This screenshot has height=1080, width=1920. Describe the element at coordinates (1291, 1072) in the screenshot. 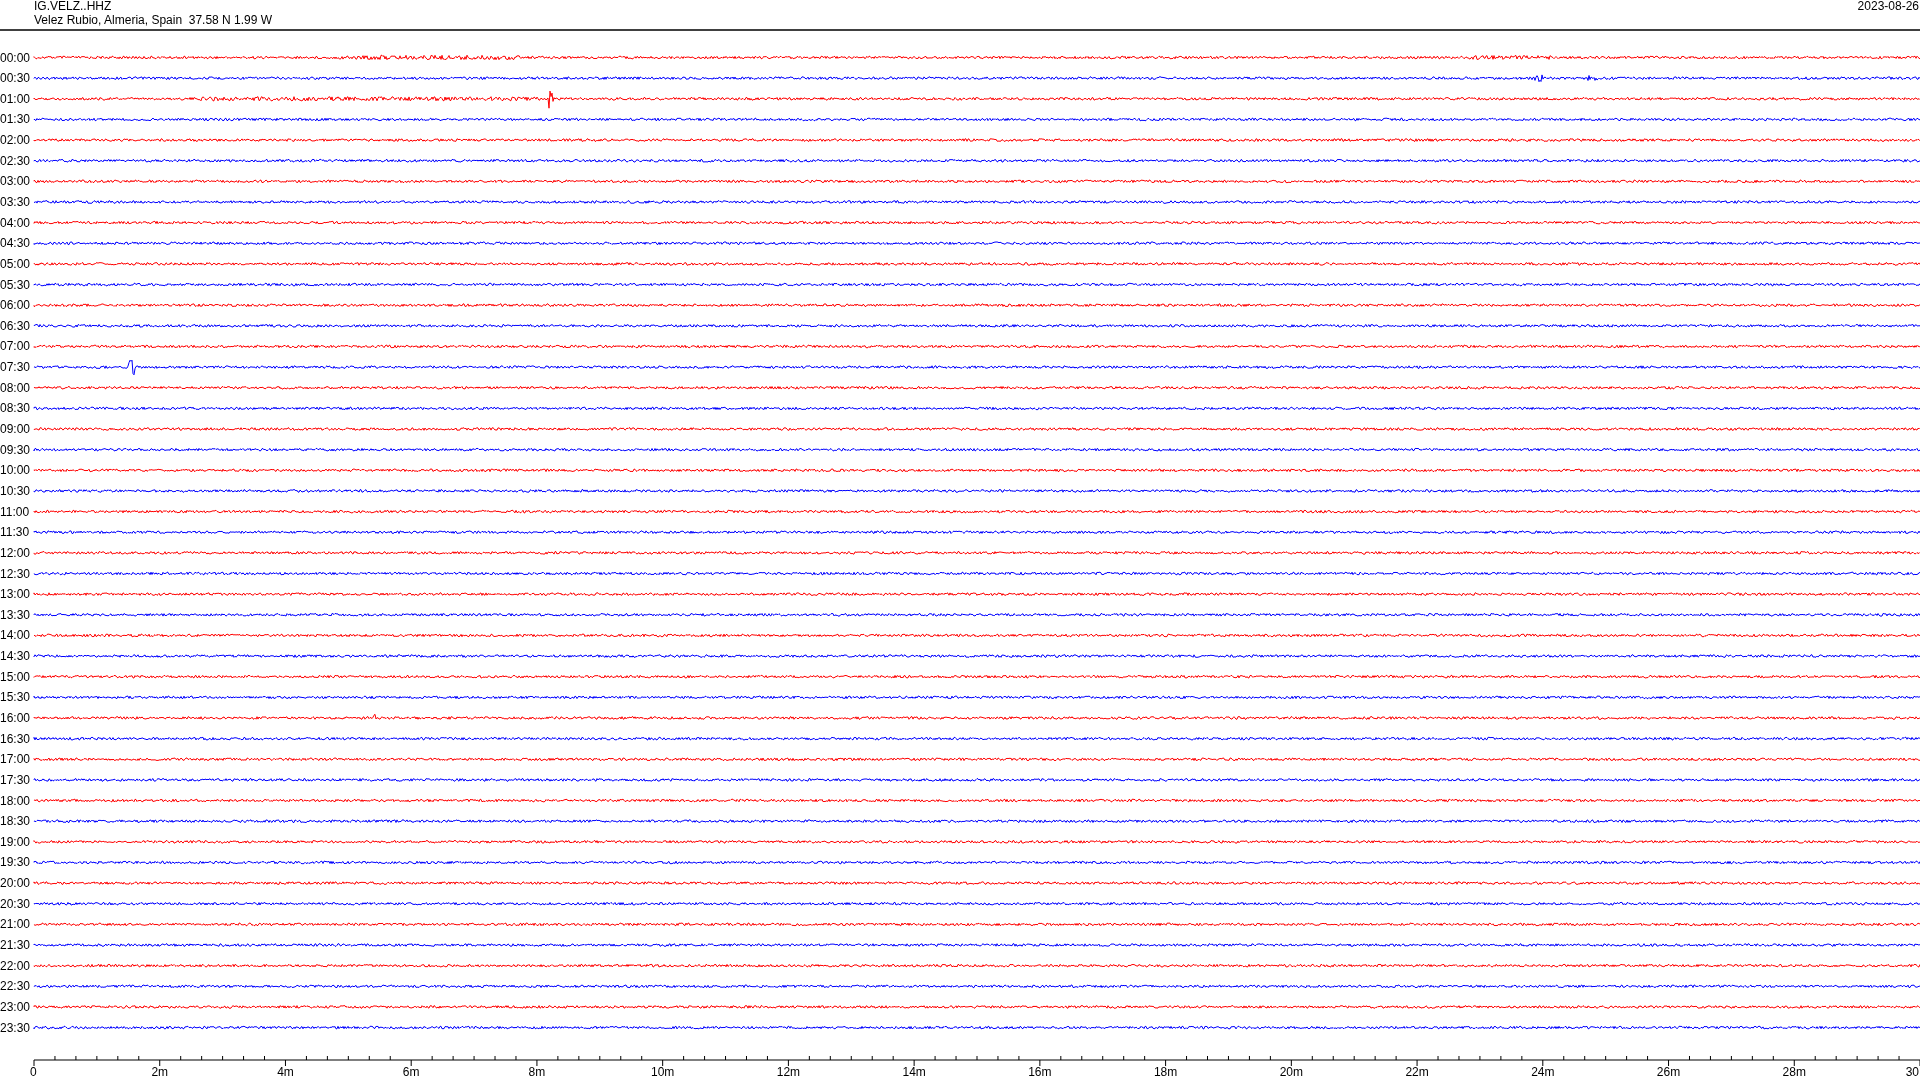

I see `time-tick-label: 20m` at that location.